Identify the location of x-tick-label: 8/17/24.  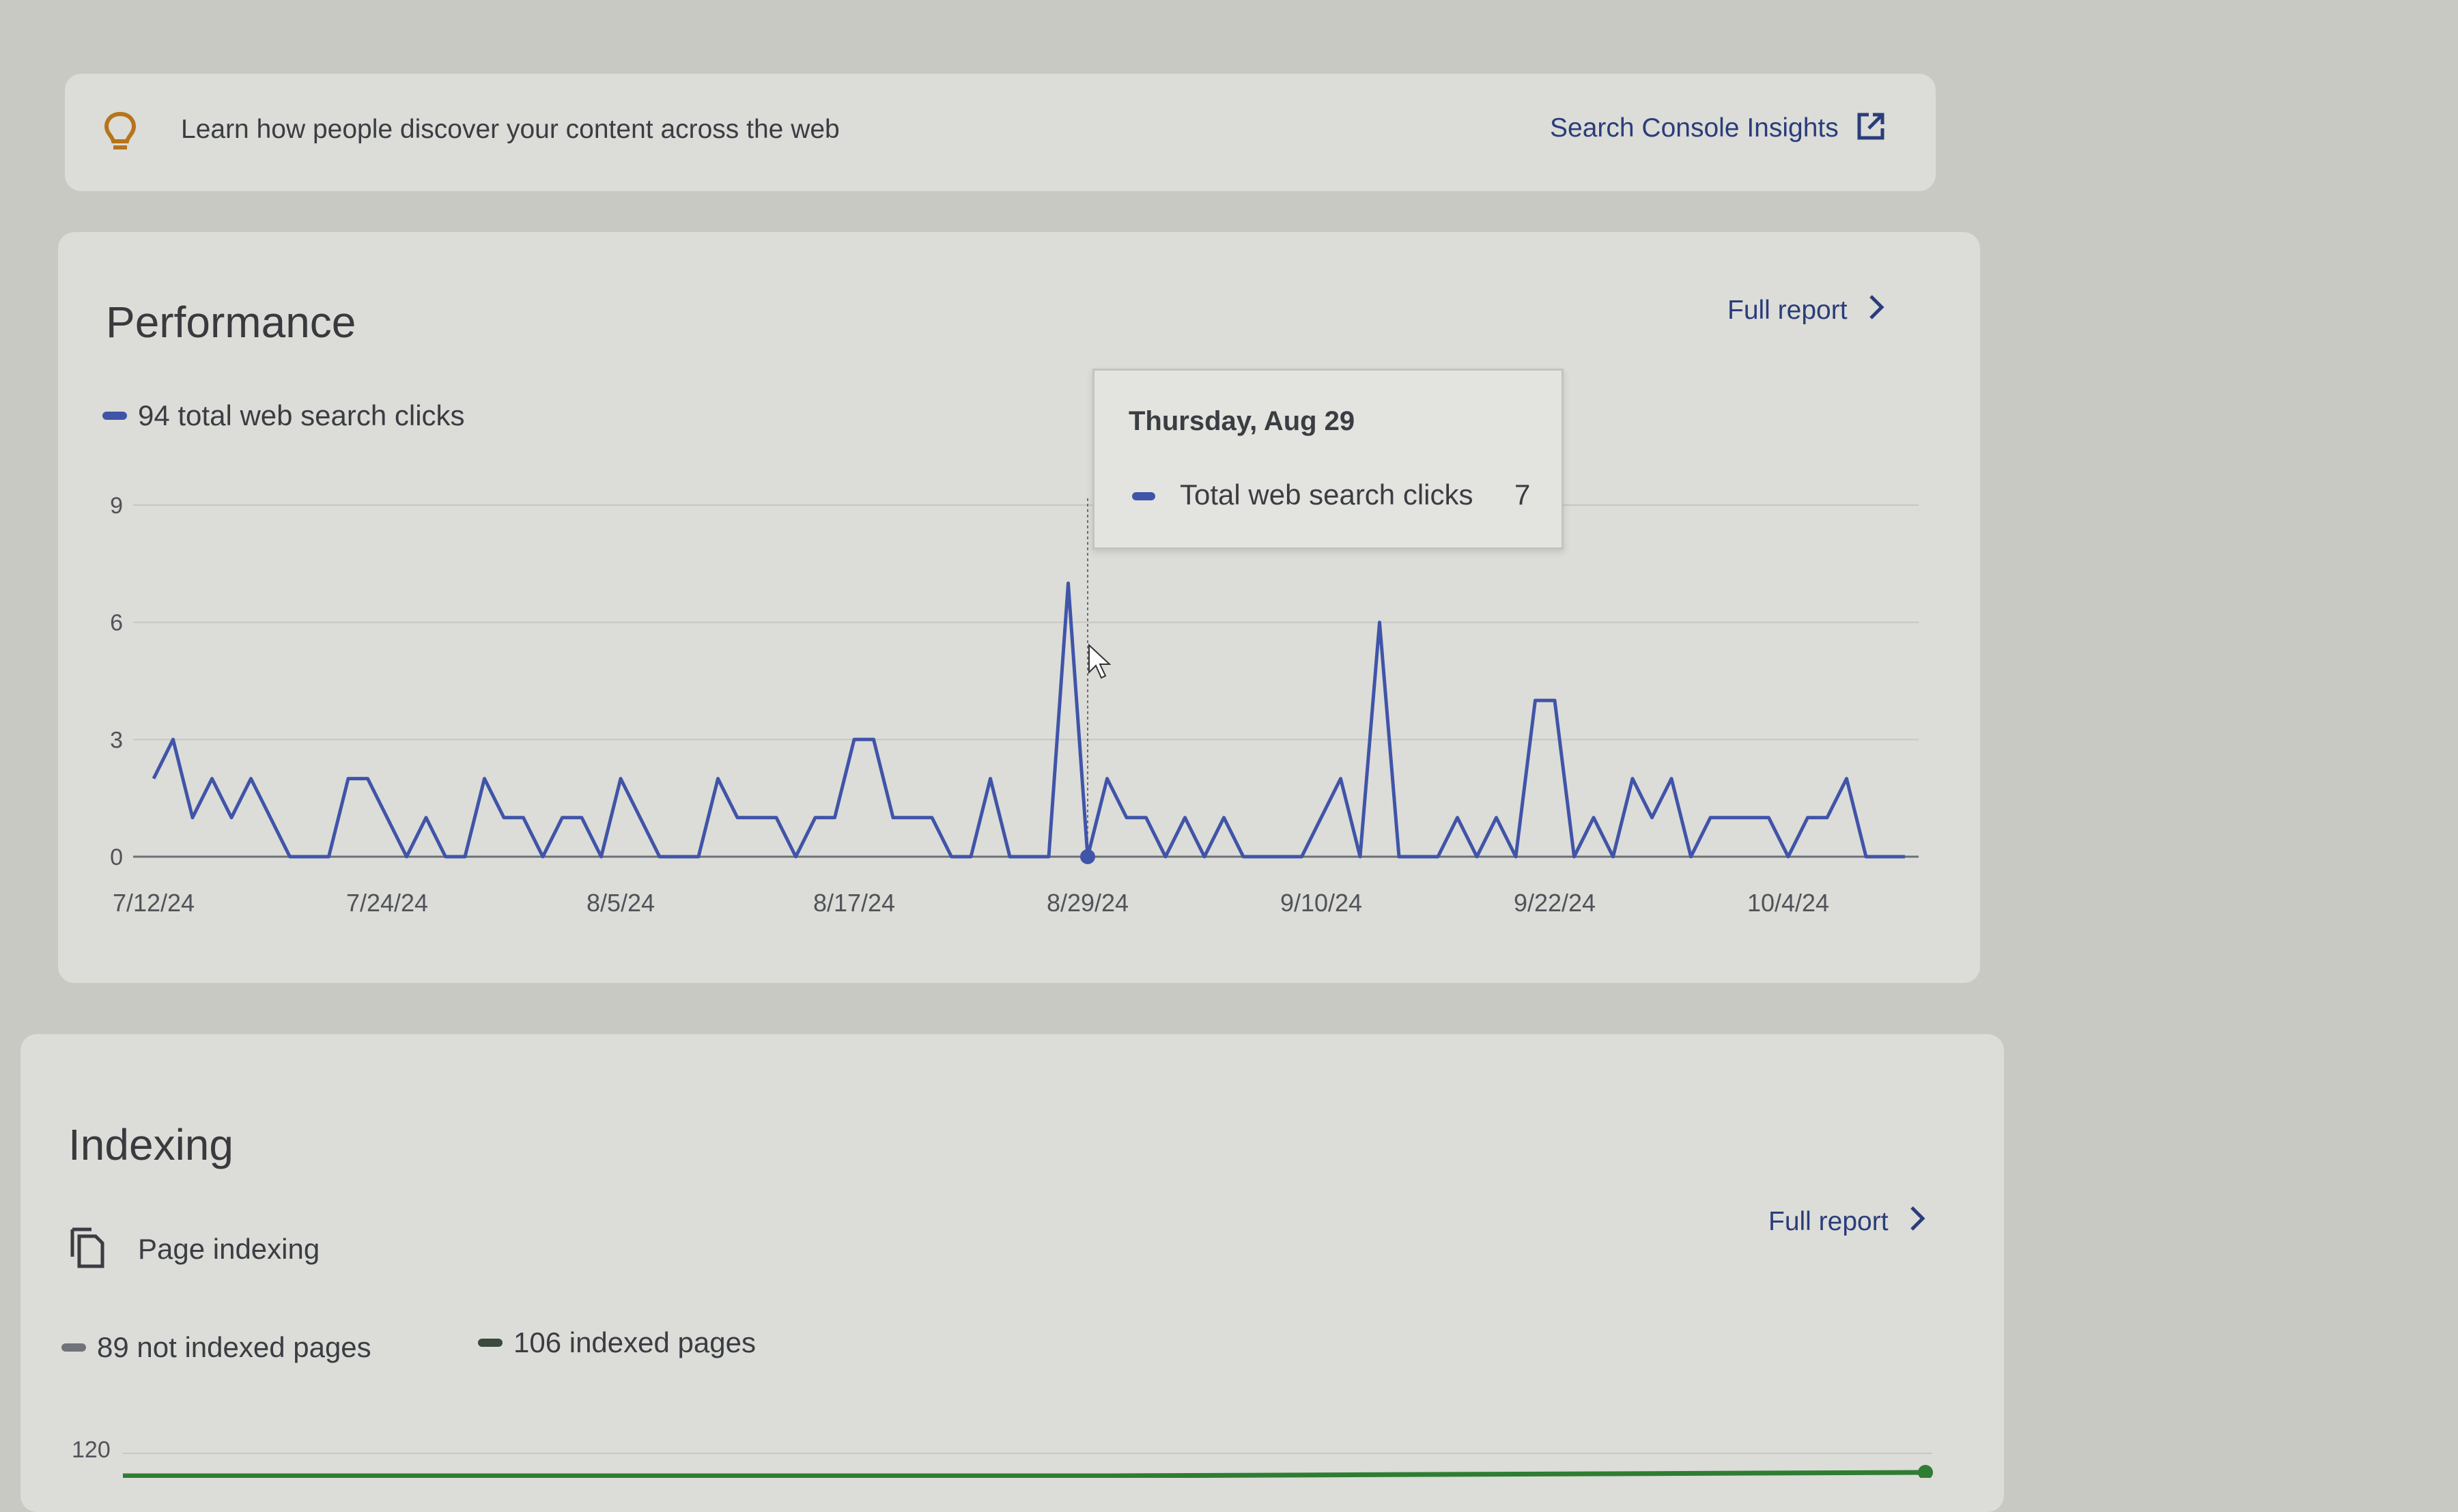
(854, 903).